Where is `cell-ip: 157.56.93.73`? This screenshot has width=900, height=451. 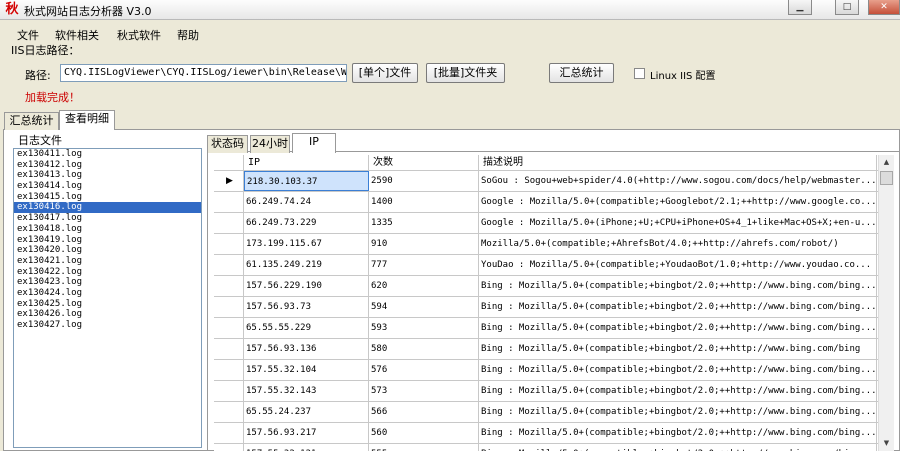 cell-ip: 157.56.93.73 is located at coordinates (306, 307).